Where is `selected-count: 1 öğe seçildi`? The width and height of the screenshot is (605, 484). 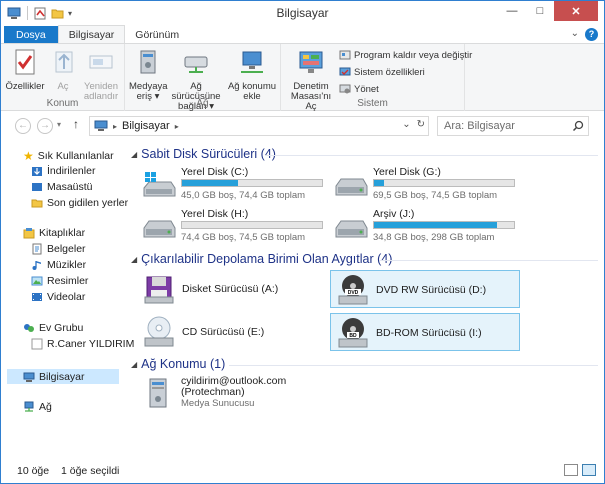
selected-count: 1 öğe seçildi is located at coordinates (90, 471).